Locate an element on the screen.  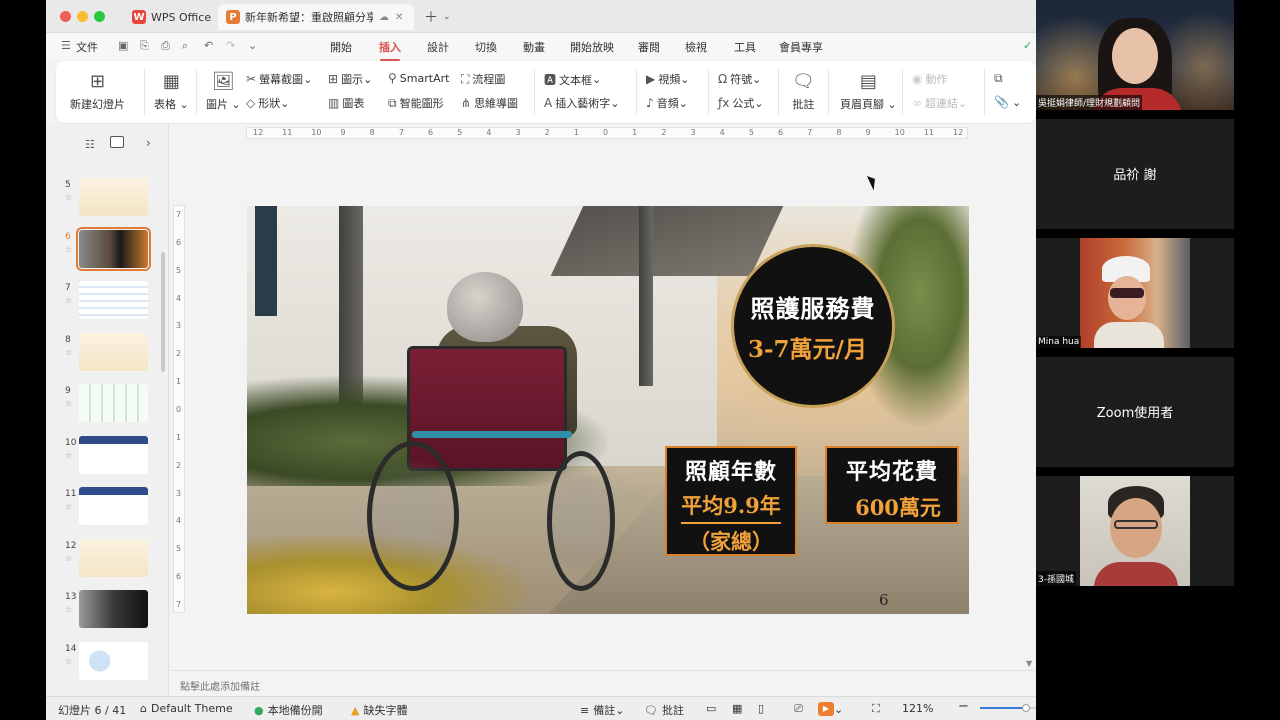
theme-button: ⌂ Default Theme is located at coordinates (186, 708).